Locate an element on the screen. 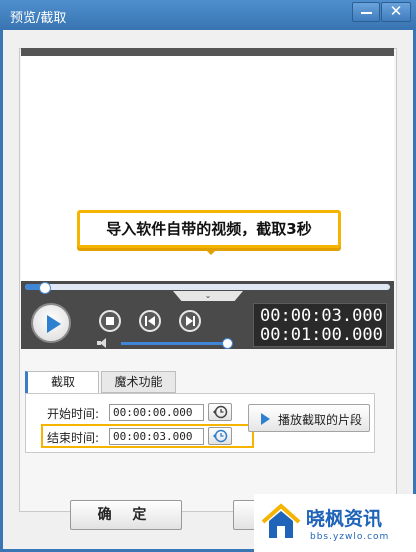 This screenshot has width=416, height=552. volume-icon is located at coordinates (103, 343).